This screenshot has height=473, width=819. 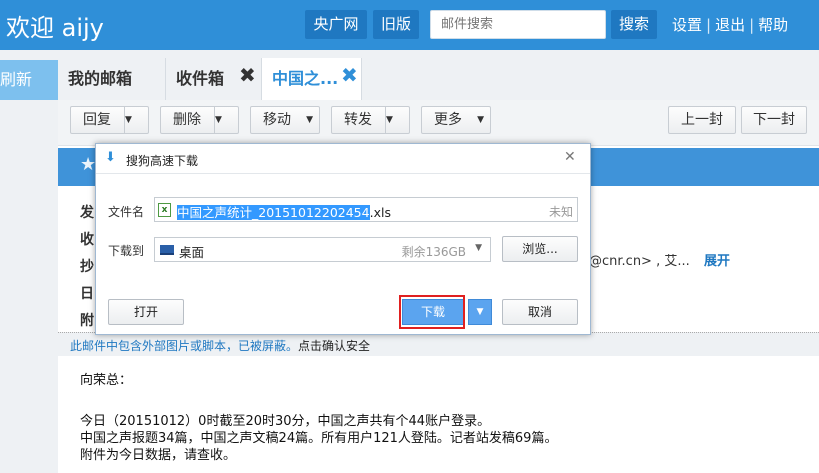 I want to click on move-button: 移动 ▼, so click(x=285, y=120).